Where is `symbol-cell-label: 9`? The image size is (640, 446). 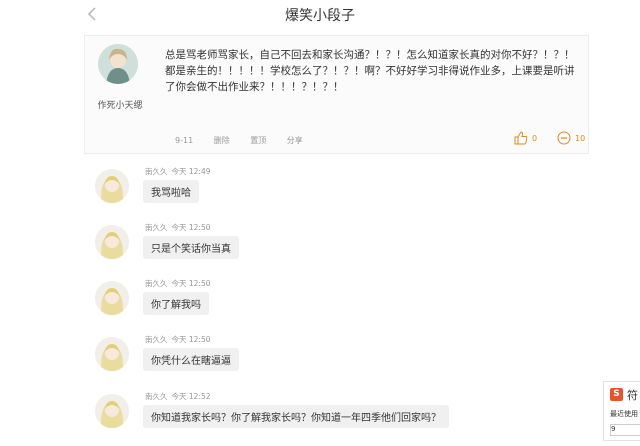
symbol-cell-label: 9 is located at coordinates (613, 429).